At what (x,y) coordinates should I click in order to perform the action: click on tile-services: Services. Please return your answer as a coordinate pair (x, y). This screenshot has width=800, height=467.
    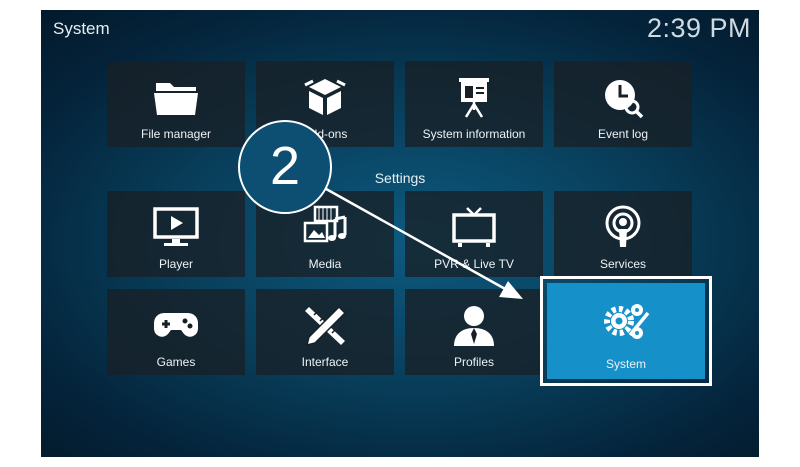
    Looking at the image, I should click on (623, 234).